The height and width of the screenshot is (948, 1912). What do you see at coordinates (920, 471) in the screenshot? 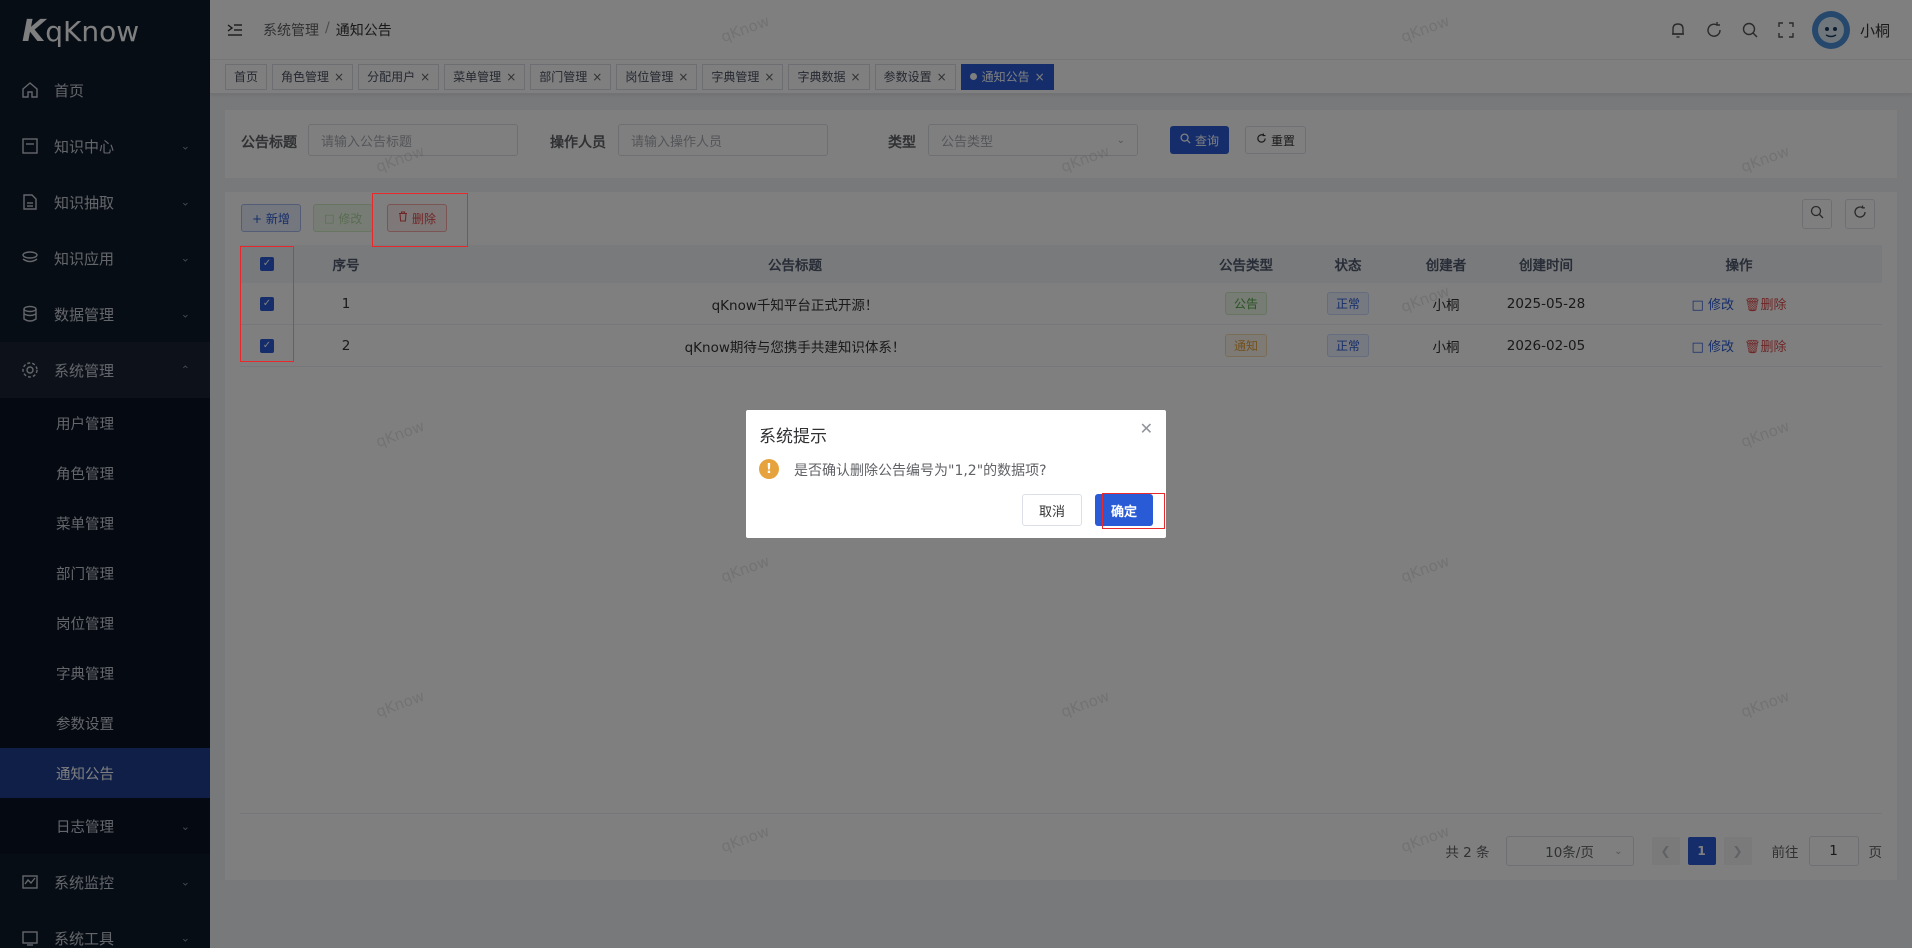
I see `dialog-message: 是否确认删除公告编号为"1,2"的数据项?` at bounding box center [920, 471].